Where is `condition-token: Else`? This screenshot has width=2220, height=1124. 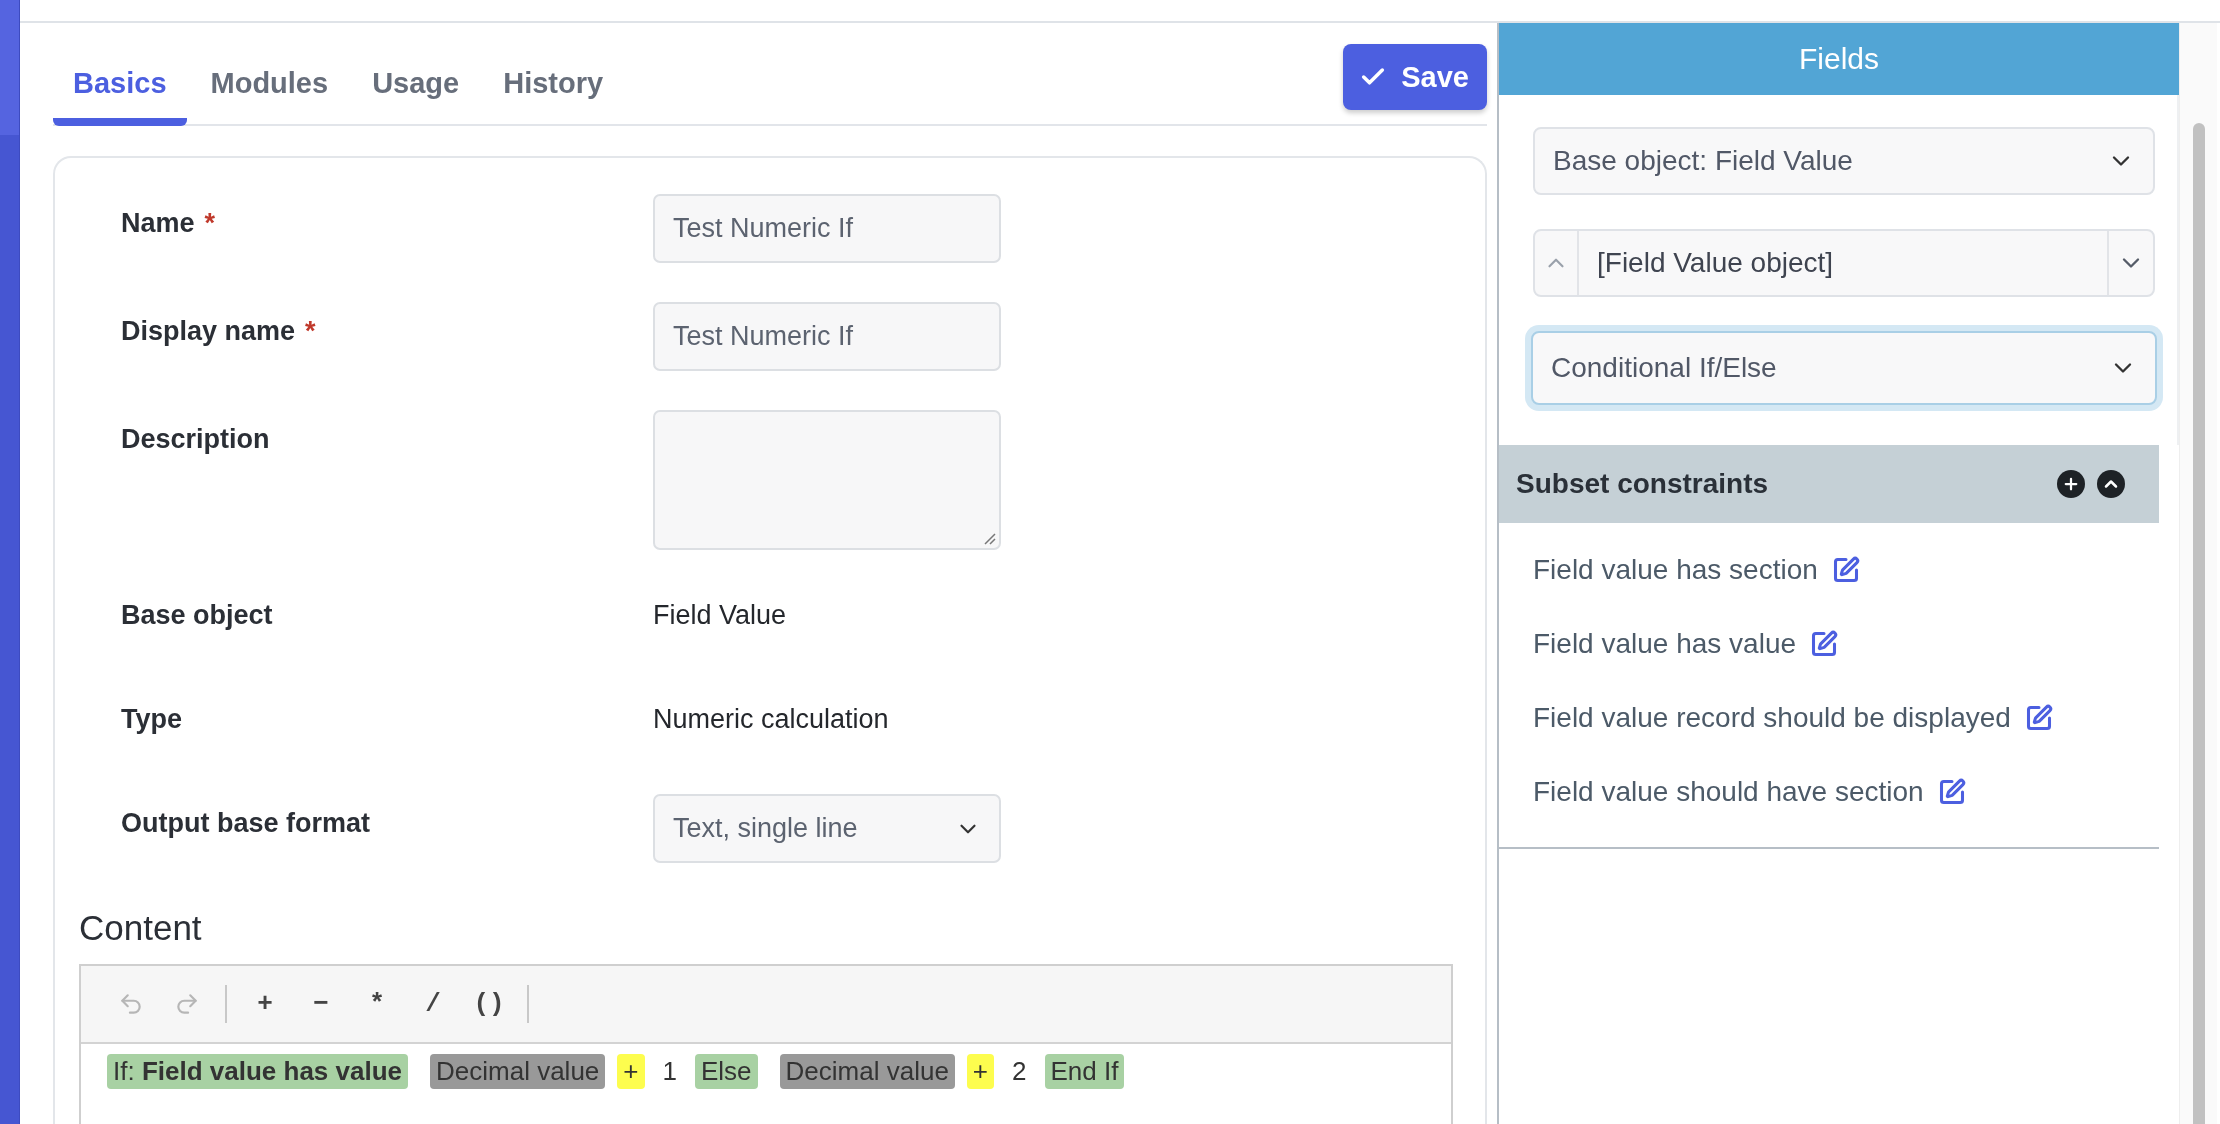 condition-token: Else is located at coordinates (726, 1071).